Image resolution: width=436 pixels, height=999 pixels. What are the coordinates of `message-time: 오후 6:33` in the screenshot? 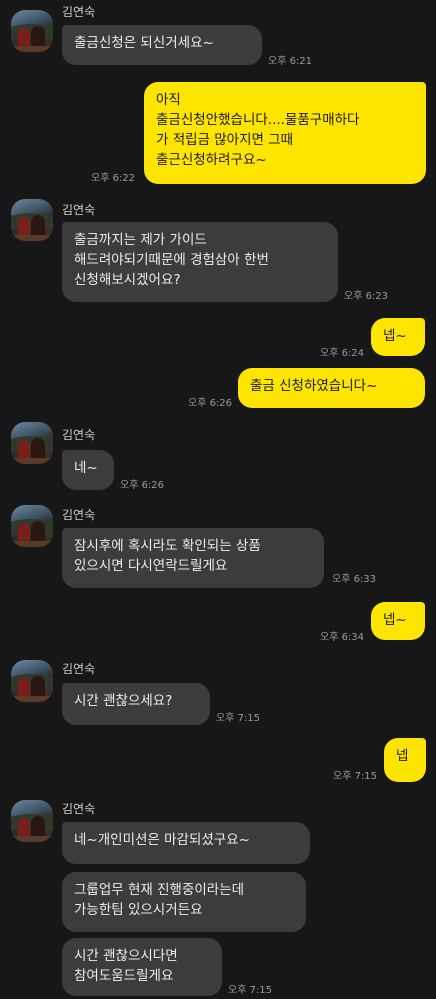 It's located at (354, 579).